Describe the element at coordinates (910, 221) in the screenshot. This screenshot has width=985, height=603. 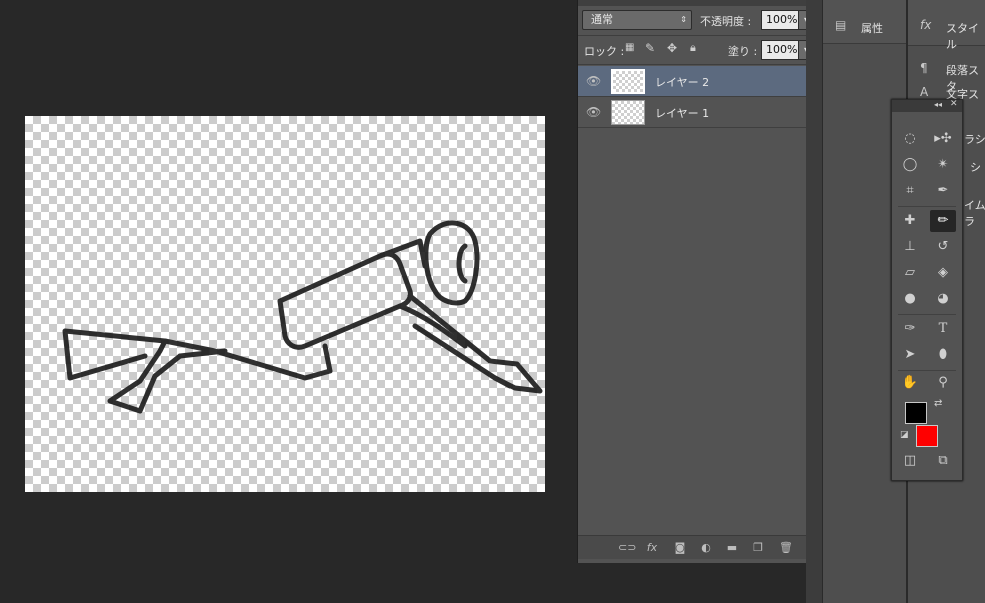
I see `healing-brush-icon: ✚` at that location.